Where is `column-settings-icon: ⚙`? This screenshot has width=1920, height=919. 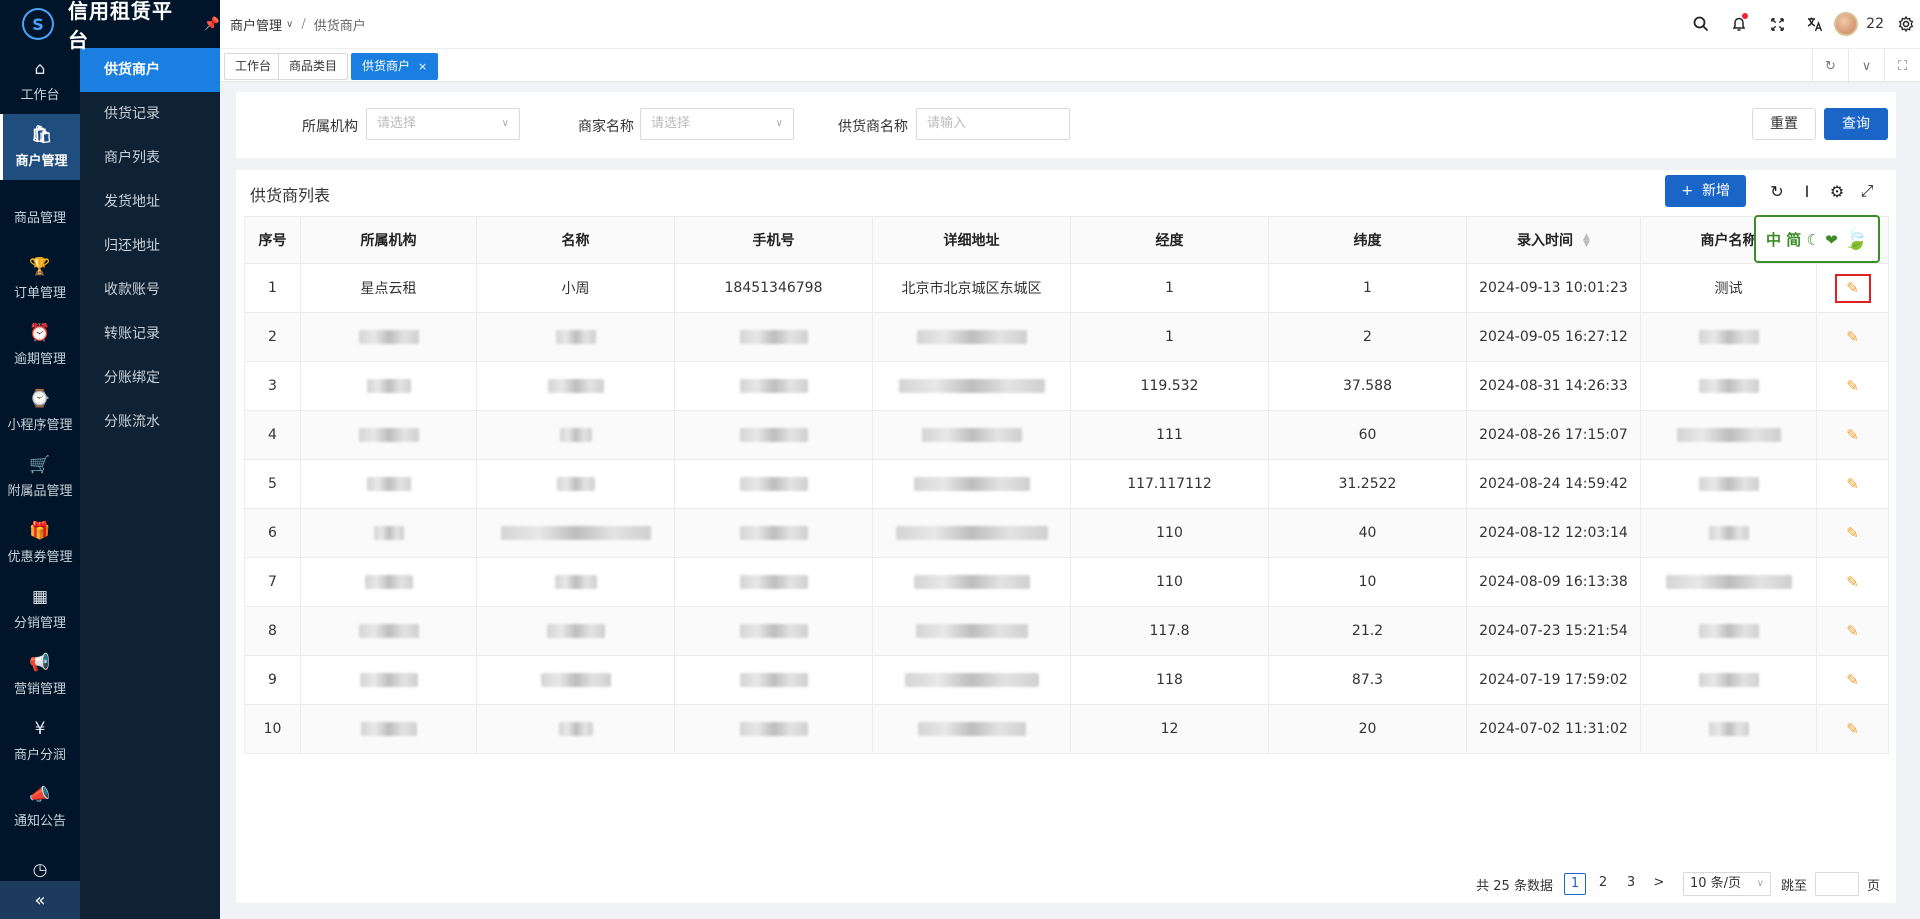
column-settings-icon: ⚙ is located at coordinates (1837, 191).